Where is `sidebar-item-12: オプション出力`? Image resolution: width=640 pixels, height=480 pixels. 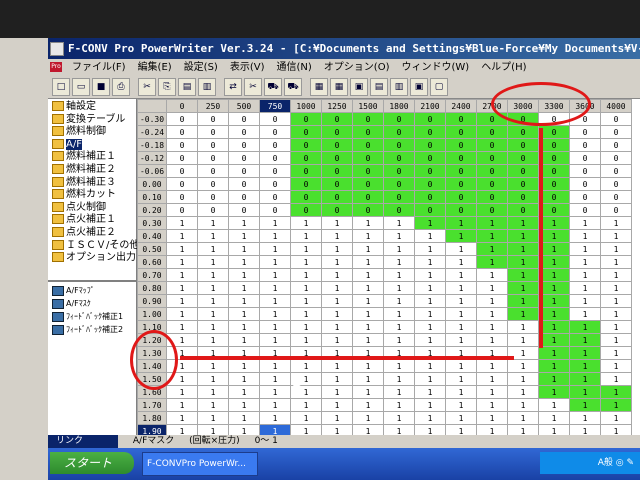
sidebar-item-12: オプション出力 is located at coordinates (94, 258).